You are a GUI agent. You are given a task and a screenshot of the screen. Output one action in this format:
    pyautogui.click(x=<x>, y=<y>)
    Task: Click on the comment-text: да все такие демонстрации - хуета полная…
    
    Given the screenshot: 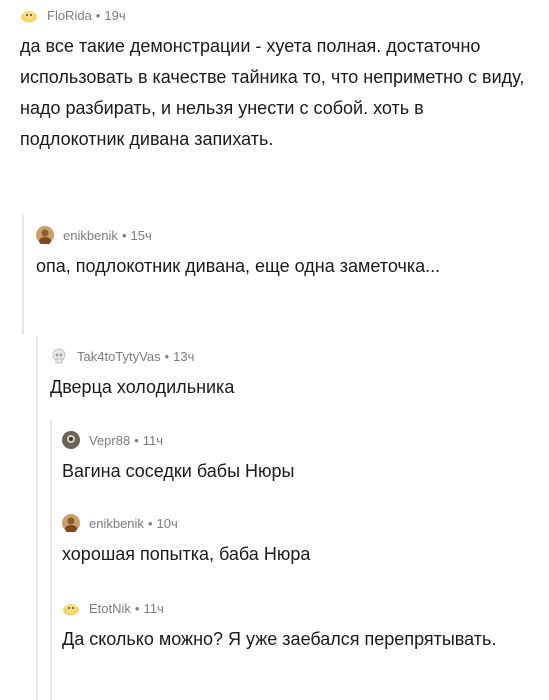 What is the action you would take?
    pyautogui.click(x=275, y=92)
    